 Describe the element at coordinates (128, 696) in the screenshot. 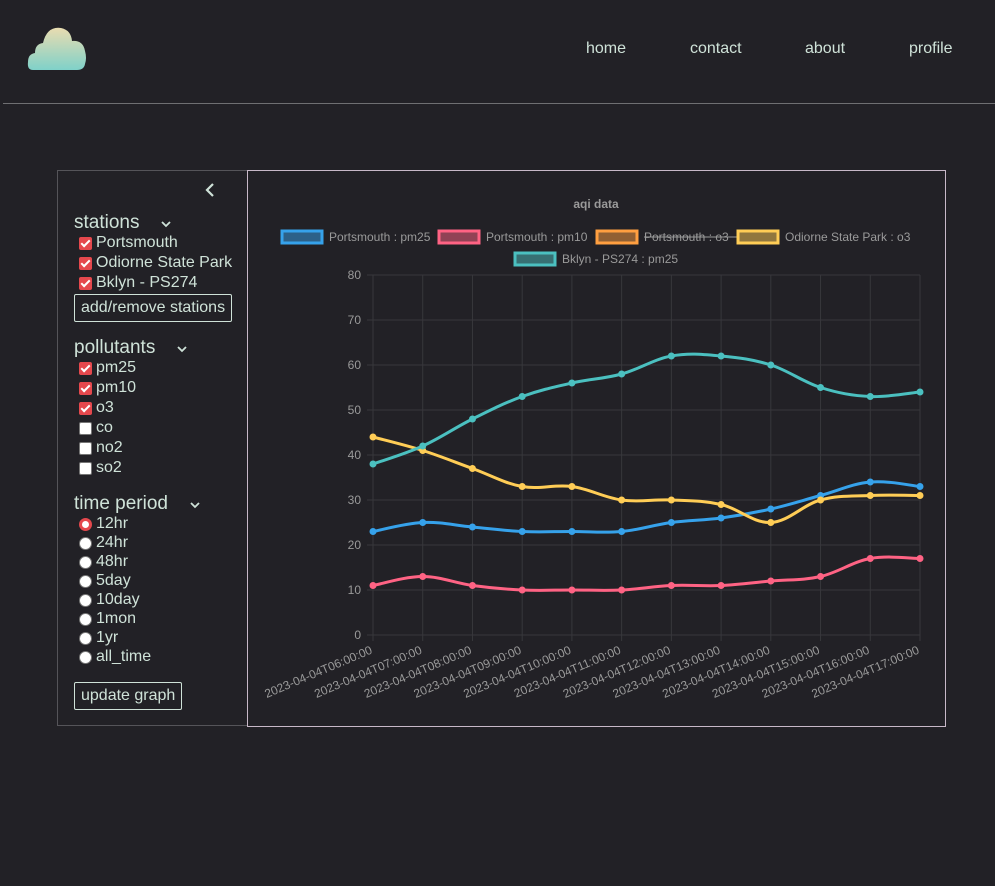

I see `update-graph-button: update graph` at that location.